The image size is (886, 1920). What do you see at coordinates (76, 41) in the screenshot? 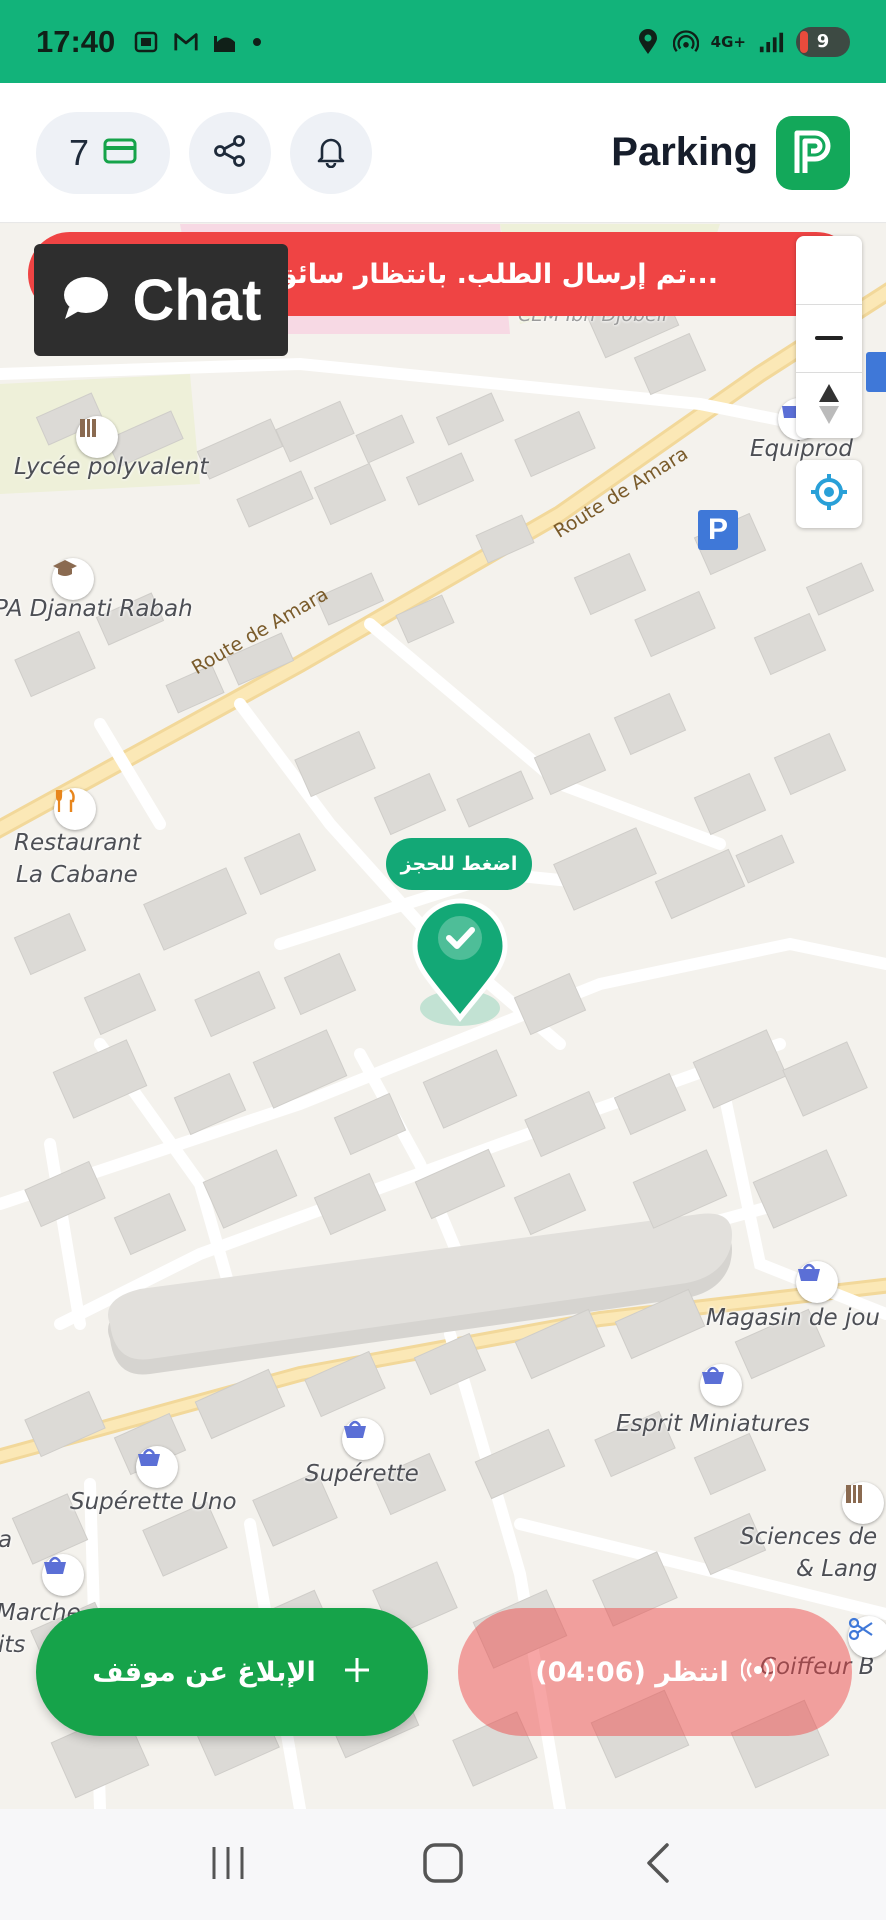
I see `status-time: 17:40` at bounding box center [76, 41].